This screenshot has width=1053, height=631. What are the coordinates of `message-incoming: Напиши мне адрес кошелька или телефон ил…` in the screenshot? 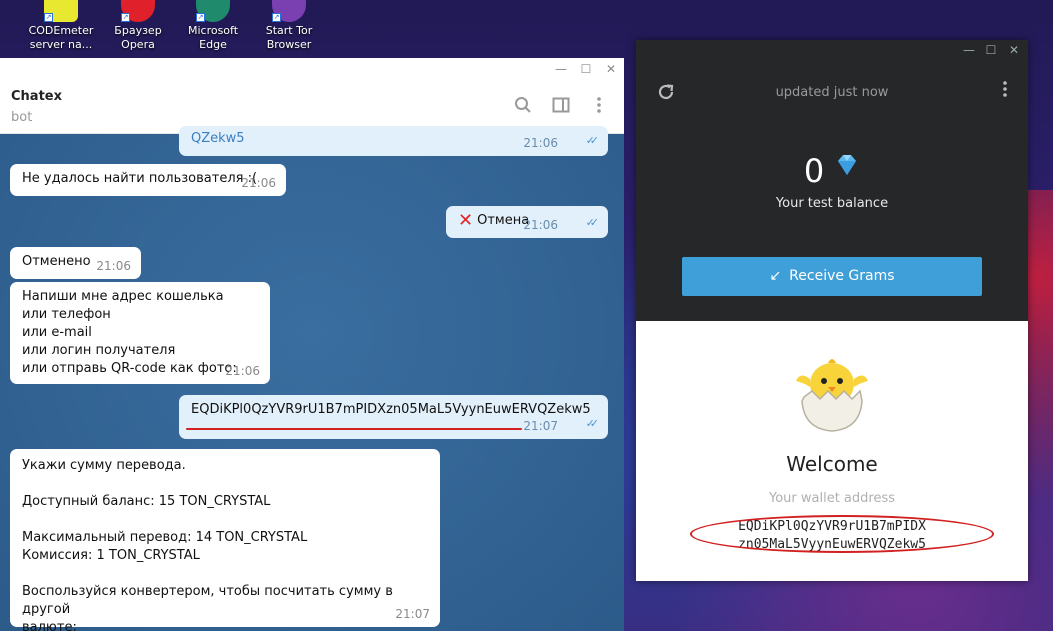 It's located at (140, 333).